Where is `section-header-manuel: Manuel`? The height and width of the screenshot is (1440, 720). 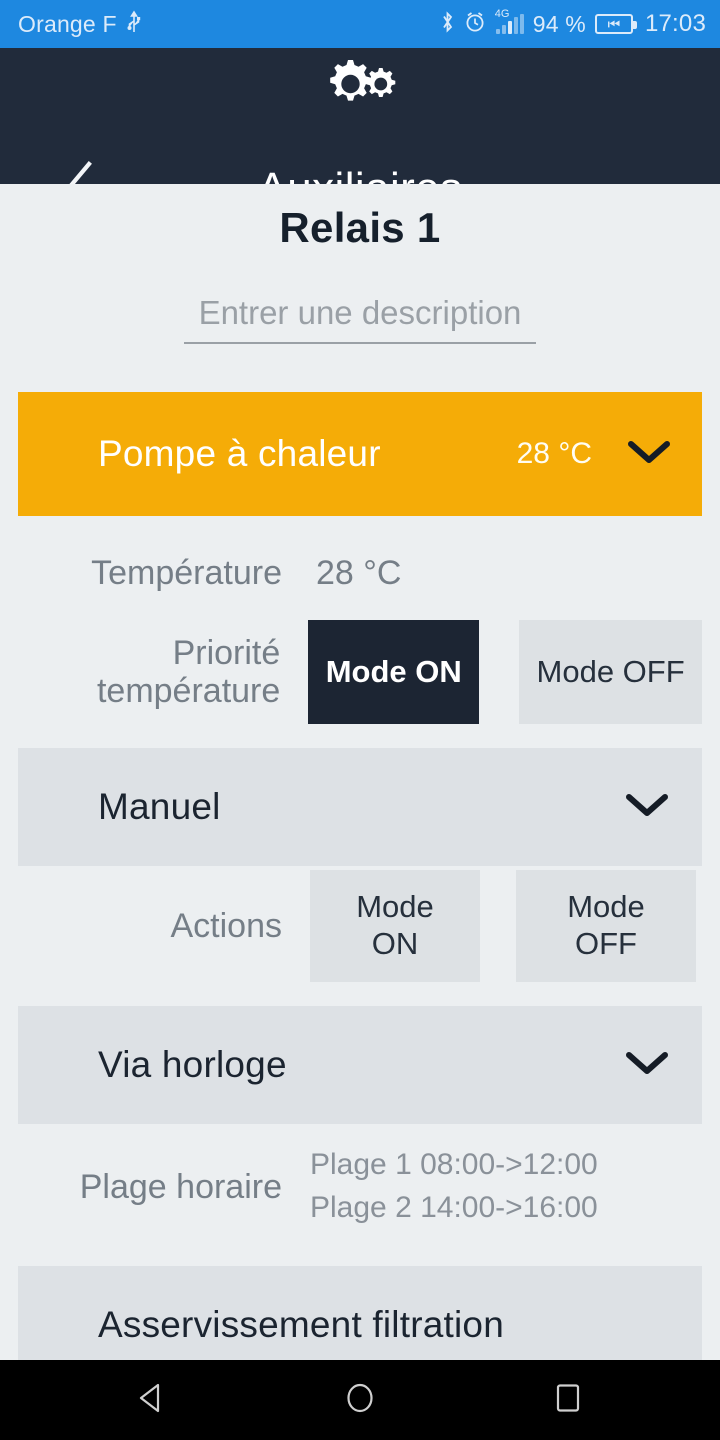 section-header-manuel: Manuel is located at coordinates (360, 807).